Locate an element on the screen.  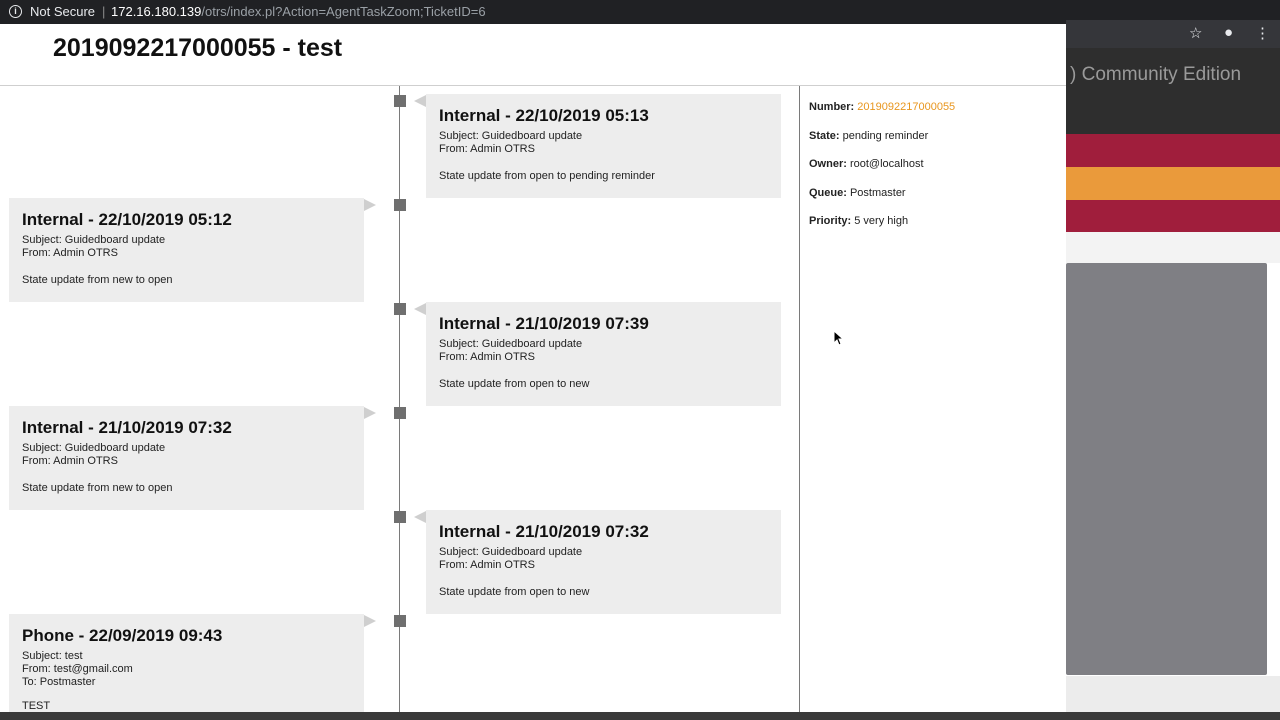
detail-label: Priority: is located at coordinates (830, 221).